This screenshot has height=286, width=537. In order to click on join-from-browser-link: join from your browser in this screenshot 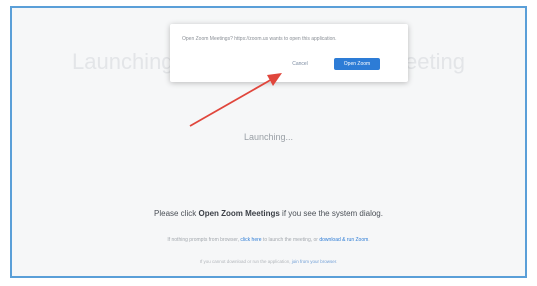, I will do `click(314, 261)`.